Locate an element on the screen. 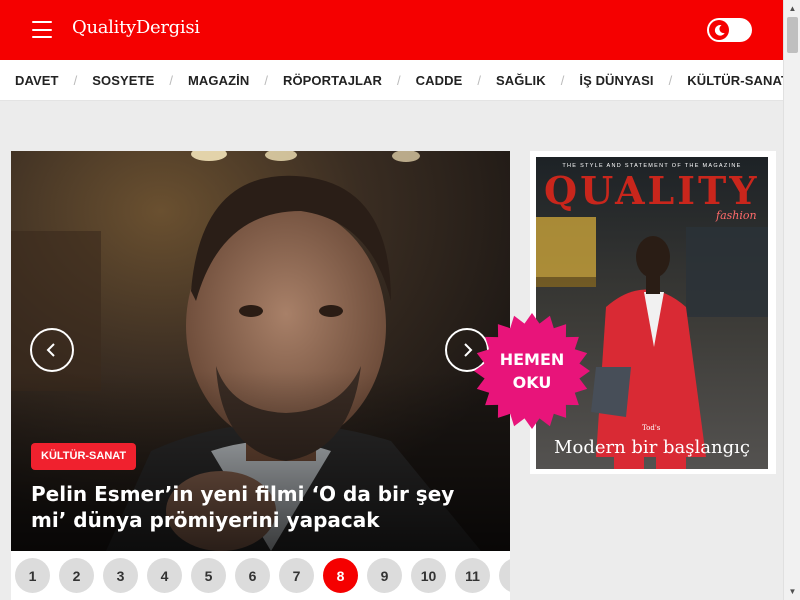  nav-item-kultur-sanat: KÜLTÜR-SANAT is located at coordinates (735, 80).